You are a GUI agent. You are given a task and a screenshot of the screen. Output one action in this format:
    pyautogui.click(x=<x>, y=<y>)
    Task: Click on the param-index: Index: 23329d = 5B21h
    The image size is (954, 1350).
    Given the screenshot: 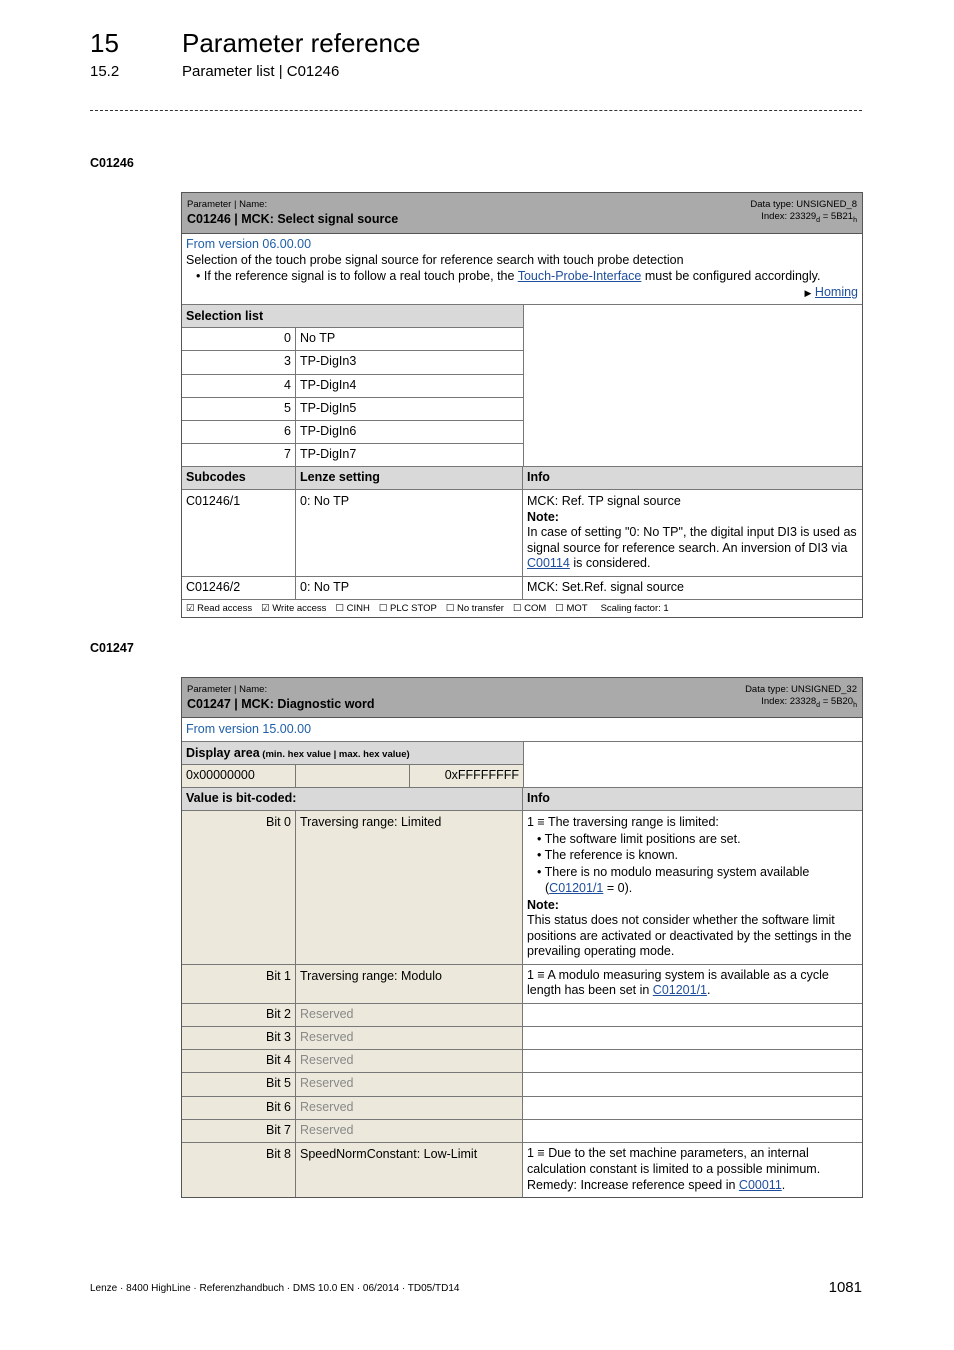 What is the action you would take?
    pyautogui.click(x=809, y=217)
    